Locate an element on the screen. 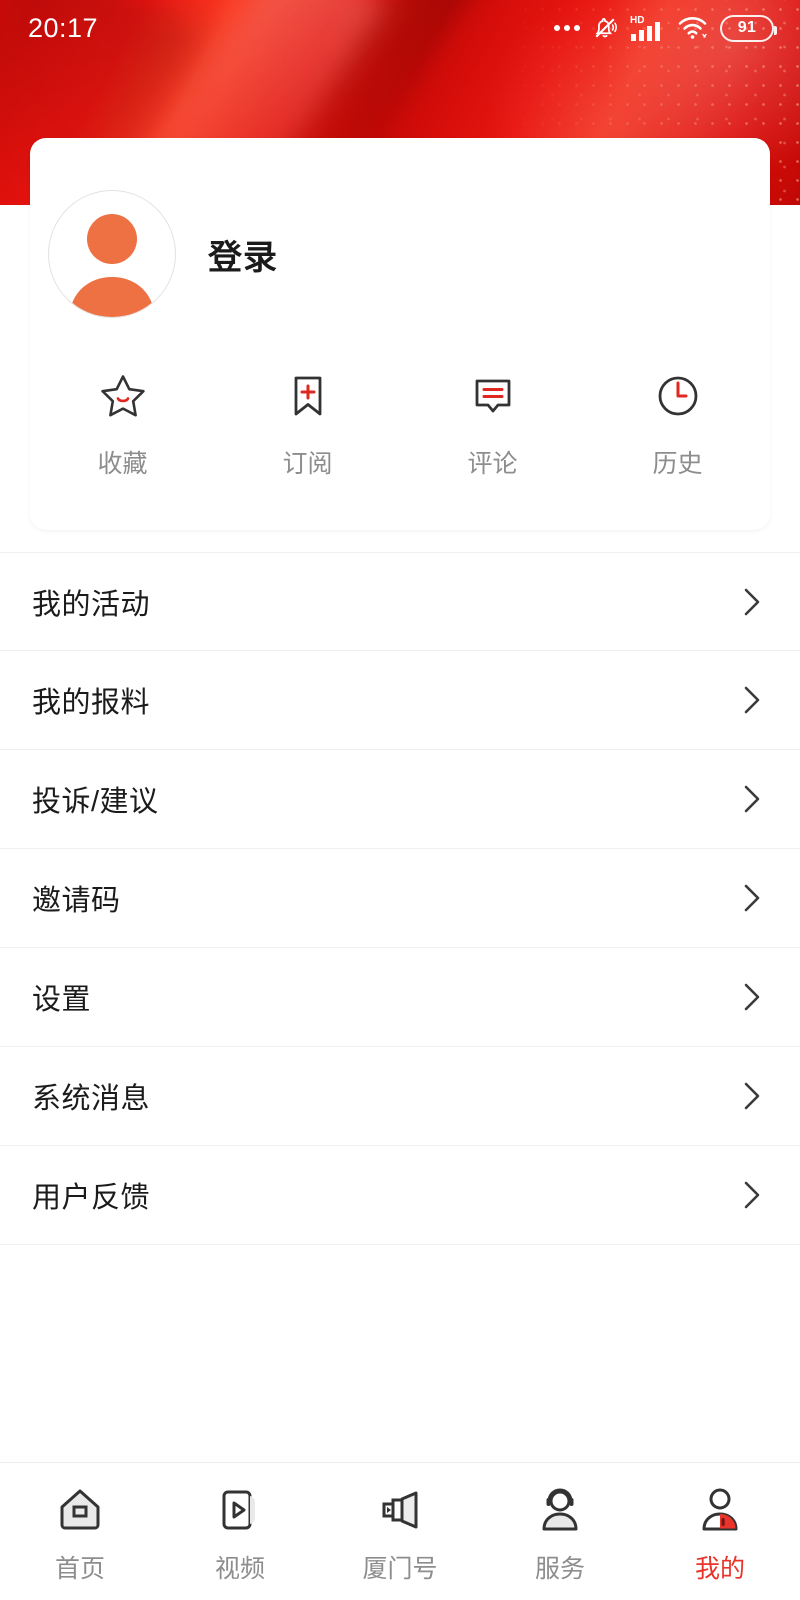  menu-item-label: 系统消息 is located at coordinates (91, 1099).